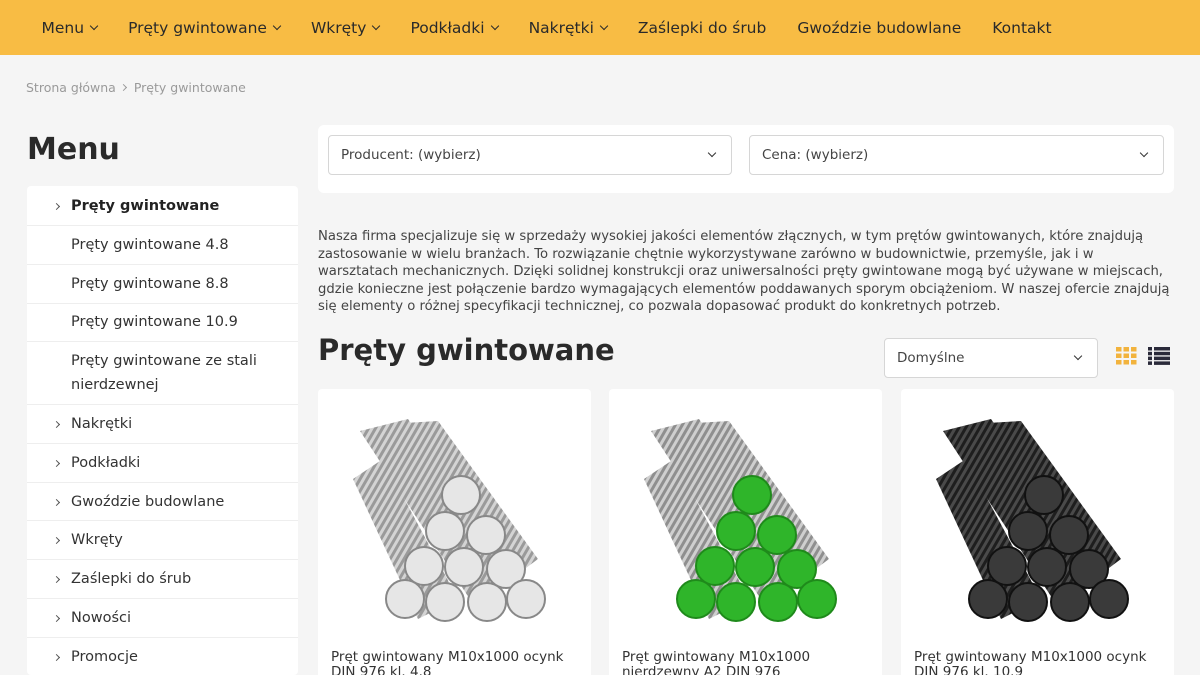 Image resolution: width=1200 pixels, height=675 pixels. Describe the element at coordinates (145, 206) in the screenshot. I see `sidebar-item-label: Pręty gwintowane` at that location.